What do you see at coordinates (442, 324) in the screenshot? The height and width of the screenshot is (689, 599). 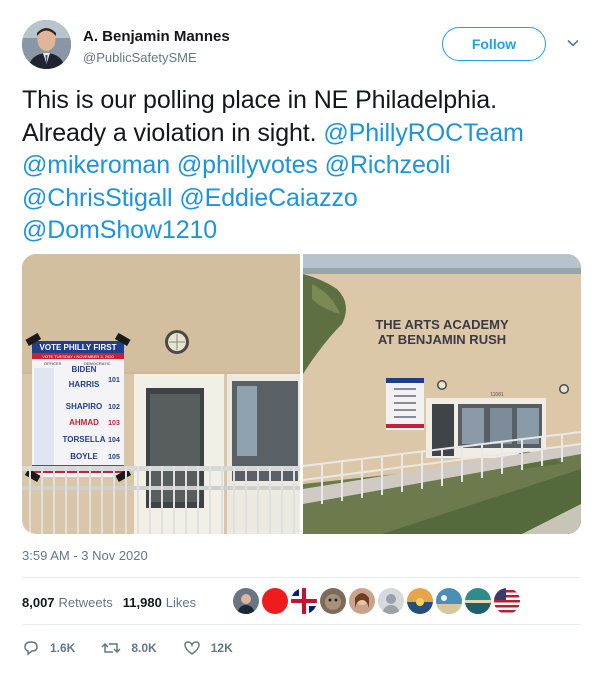 I see `building-sign-line1: THE ARTS ACADEMY` at bounding box center [442, 324].